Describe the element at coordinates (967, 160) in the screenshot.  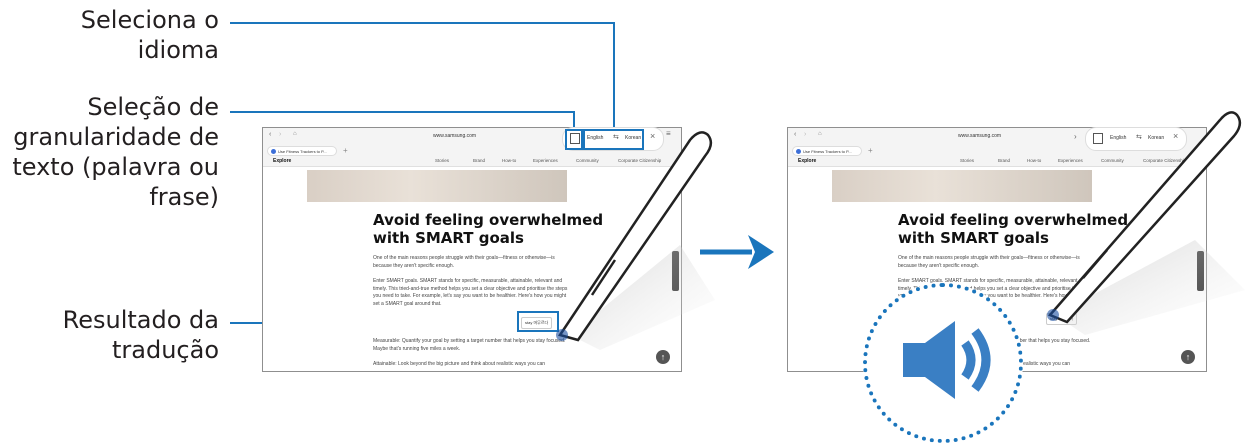
I see `nav-stories-2: Stories` at that location.